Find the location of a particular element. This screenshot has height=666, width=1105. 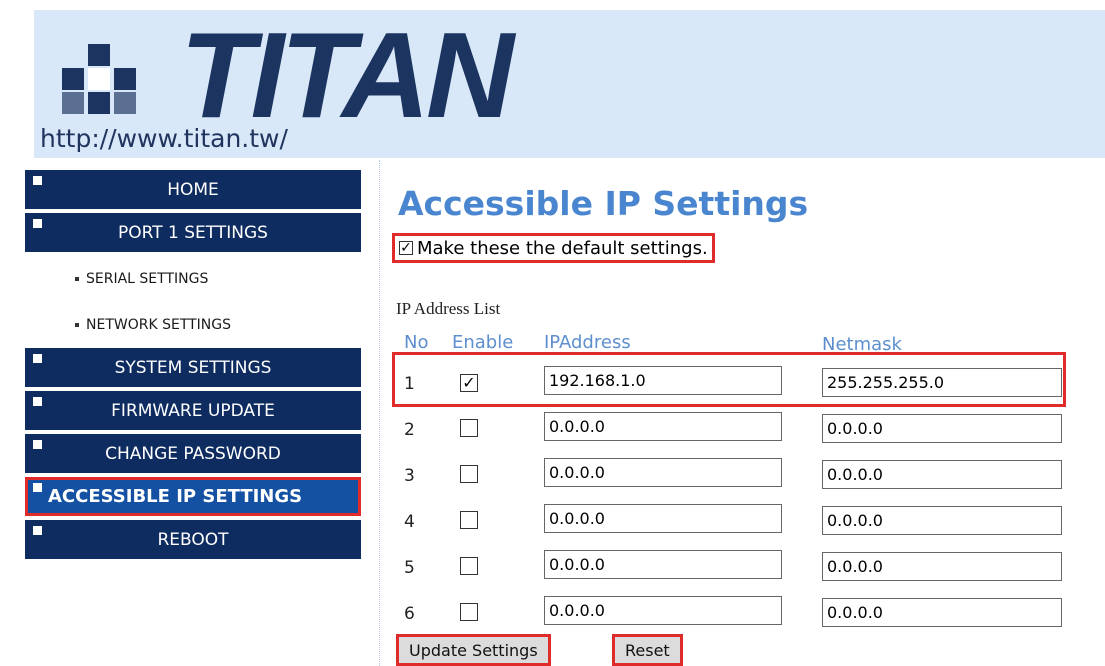

default-settings-row: ✓ Make these the default settings. is located at coordinates (553, 248).